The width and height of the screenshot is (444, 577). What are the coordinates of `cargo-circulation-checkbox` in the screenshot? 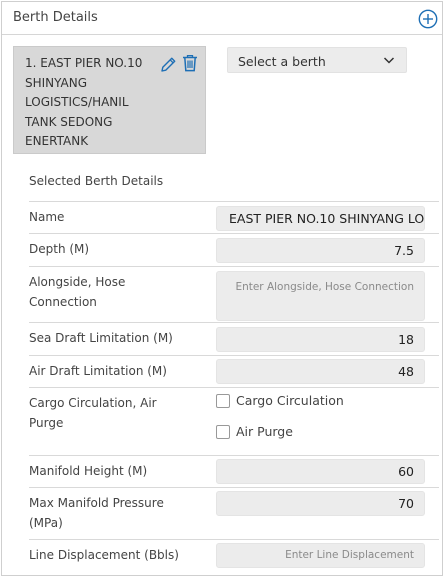 It's located at (223, 401).